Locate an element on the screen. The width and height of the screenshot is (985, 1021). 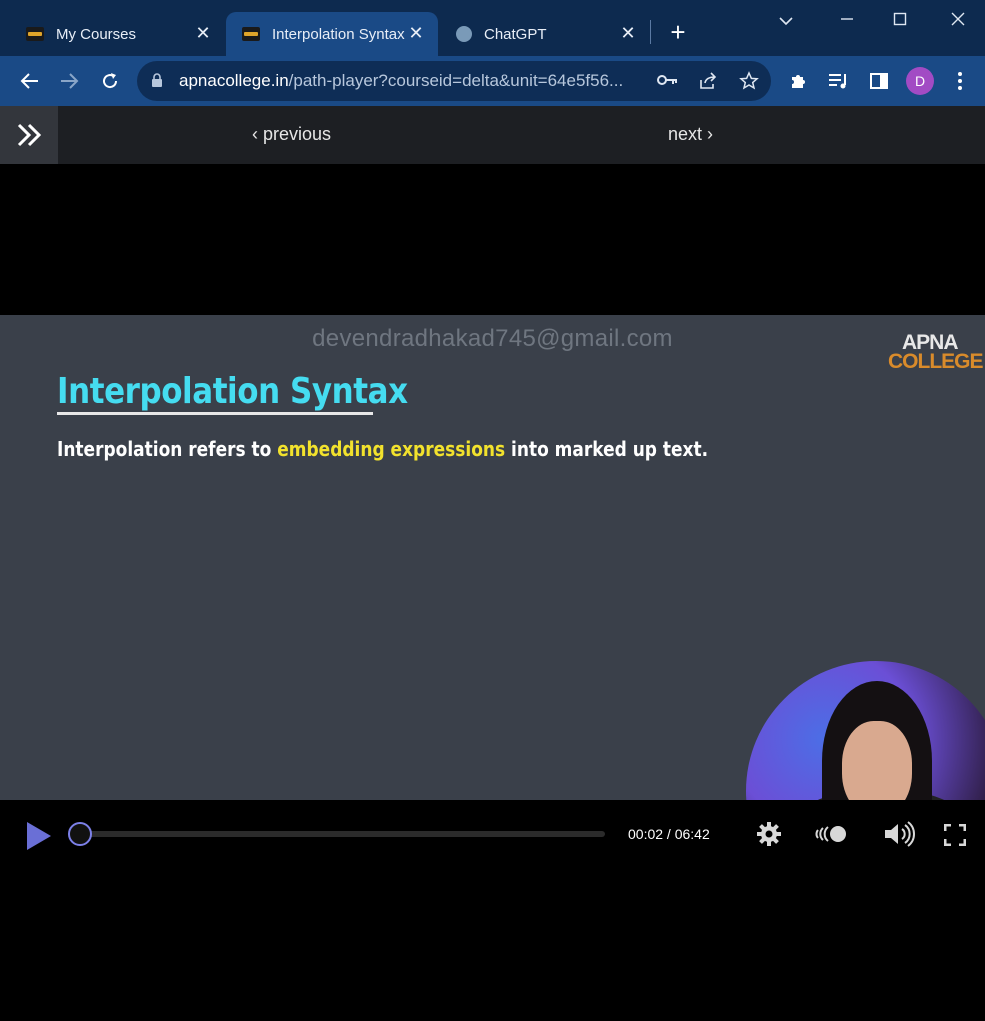
profile-avatar: D is located at coordinates (920, 81).